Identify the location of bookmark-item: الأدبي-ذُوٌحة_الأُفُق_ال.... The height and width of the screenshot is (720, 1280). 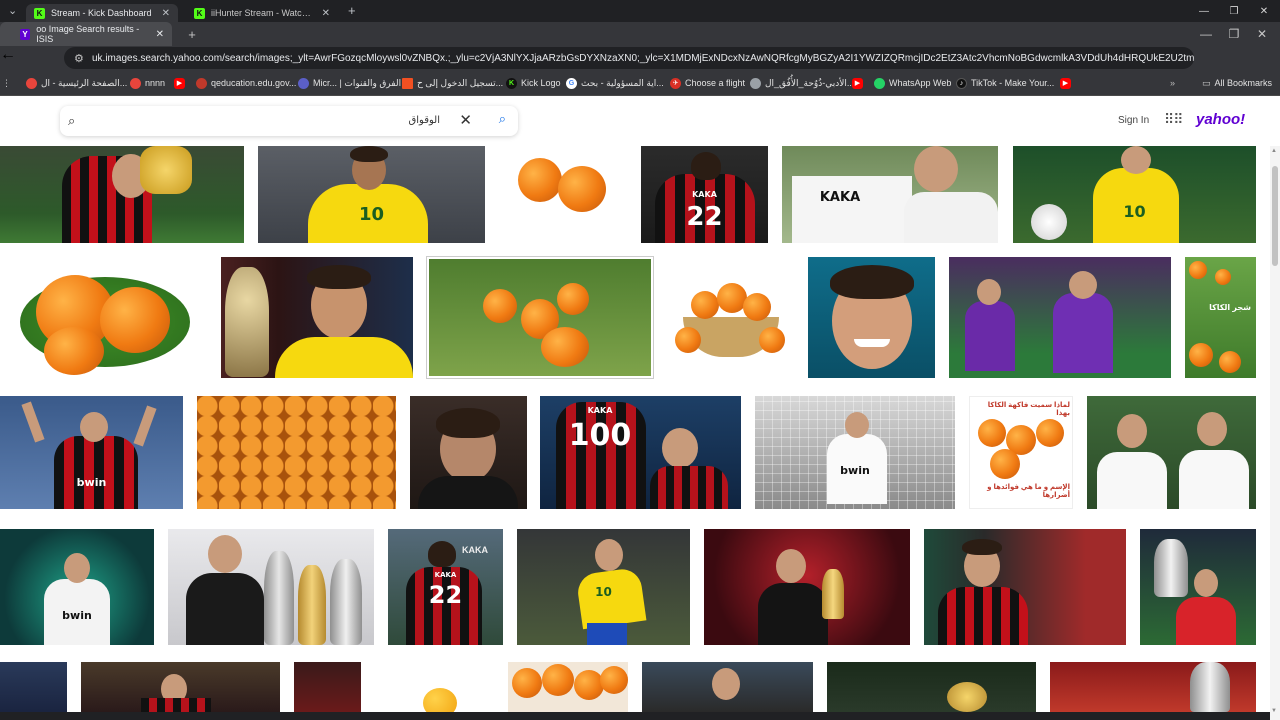
(802, 83).